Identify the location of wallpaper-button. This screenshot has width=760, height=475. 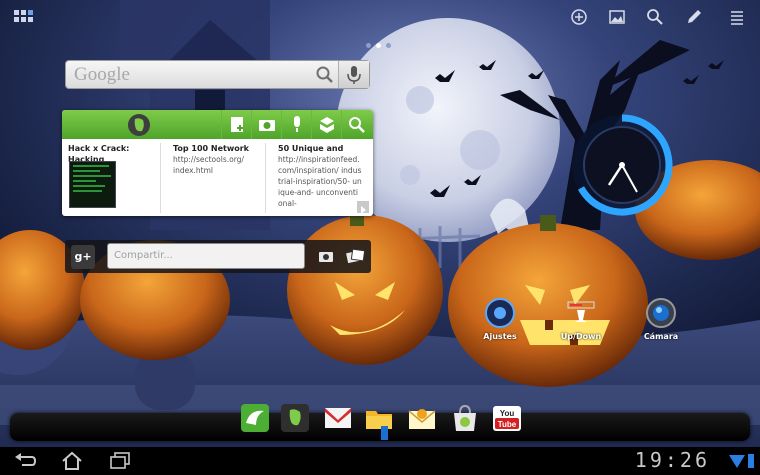
(617, 17).